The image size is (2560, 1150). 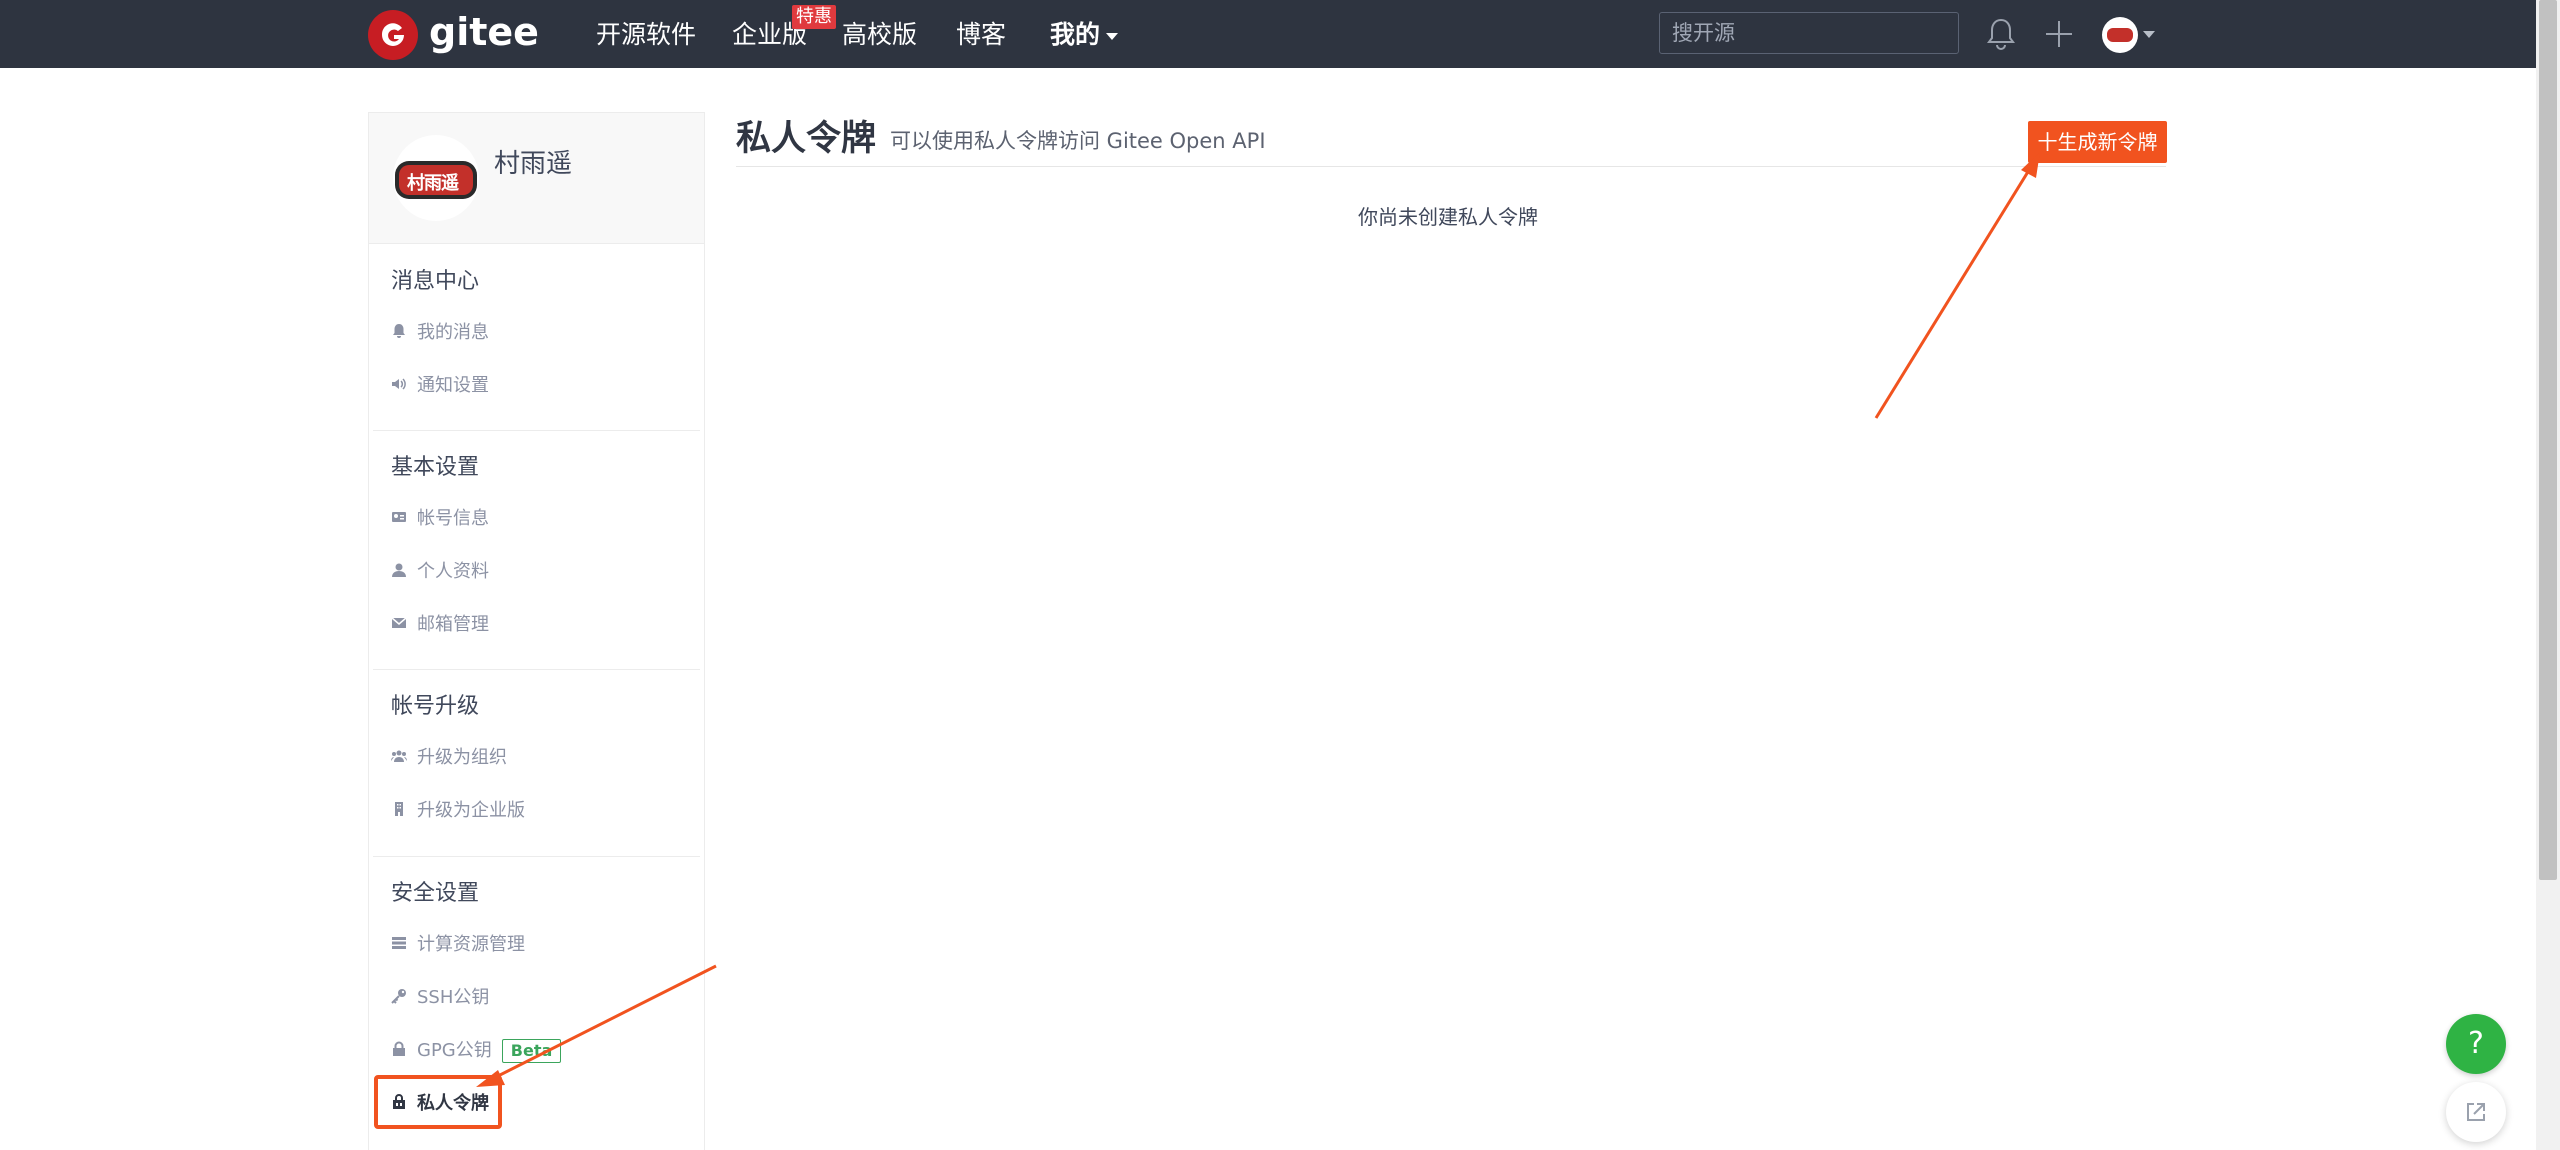 I want to click on chevron-down-icon, so click(x=1112, y=36).